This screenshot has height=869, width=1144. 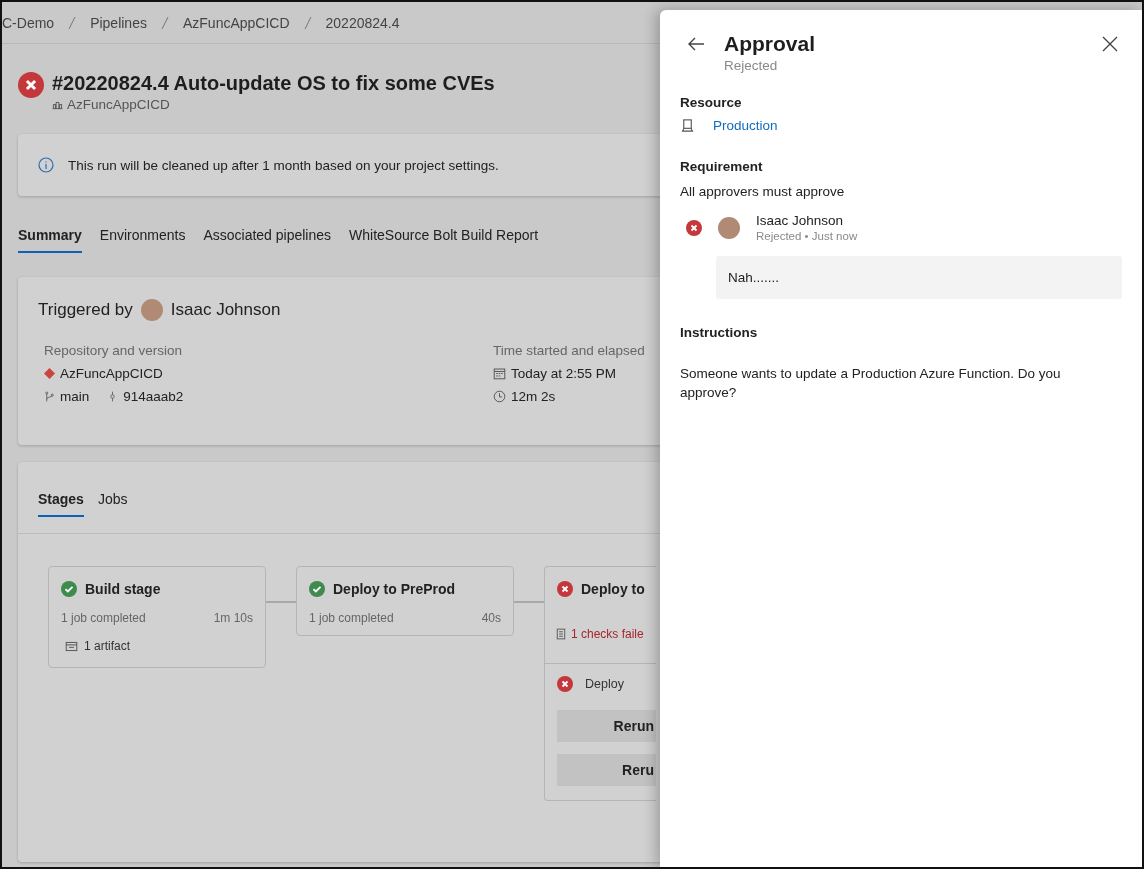 I want to click on checks-failed-link: 1 checks faile, so click(x=607, y=634).